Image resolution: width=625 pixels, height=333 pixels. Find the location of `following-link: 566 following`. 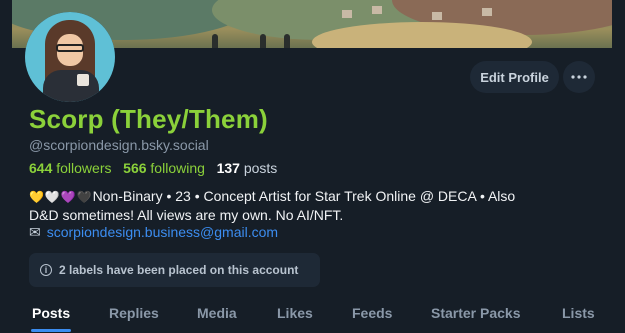

following-link: 566 following is located at coordinates (166, 168).